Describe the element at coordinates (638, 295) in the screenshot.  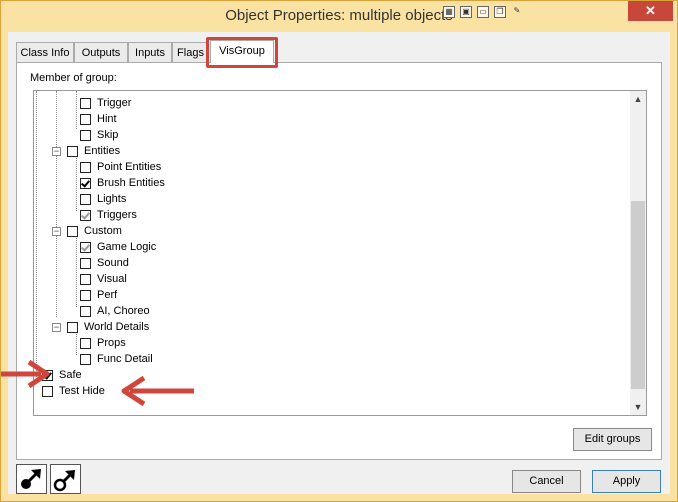
I see `scroll-thumb` at that location.